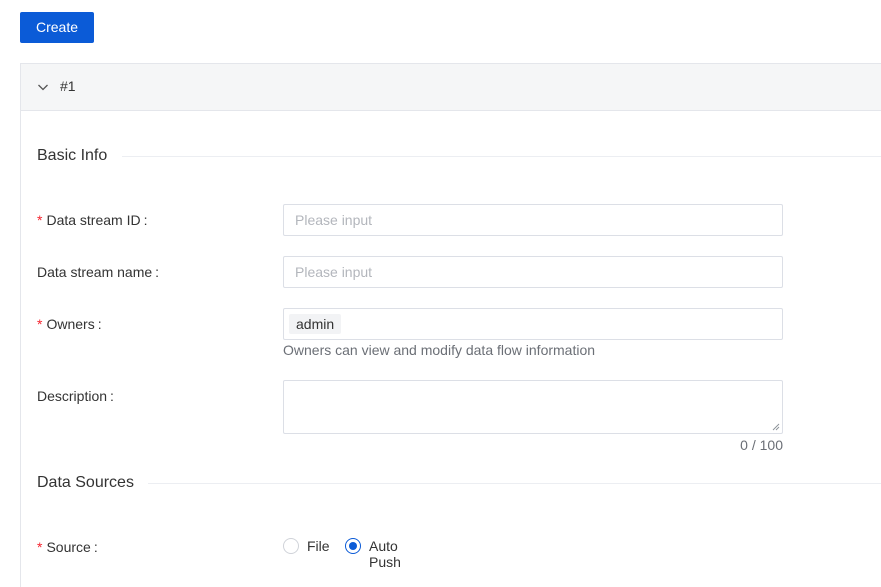 The image size is (881, 587). I want to click on stream-name-placeholder: Please input, so click(334, 272).